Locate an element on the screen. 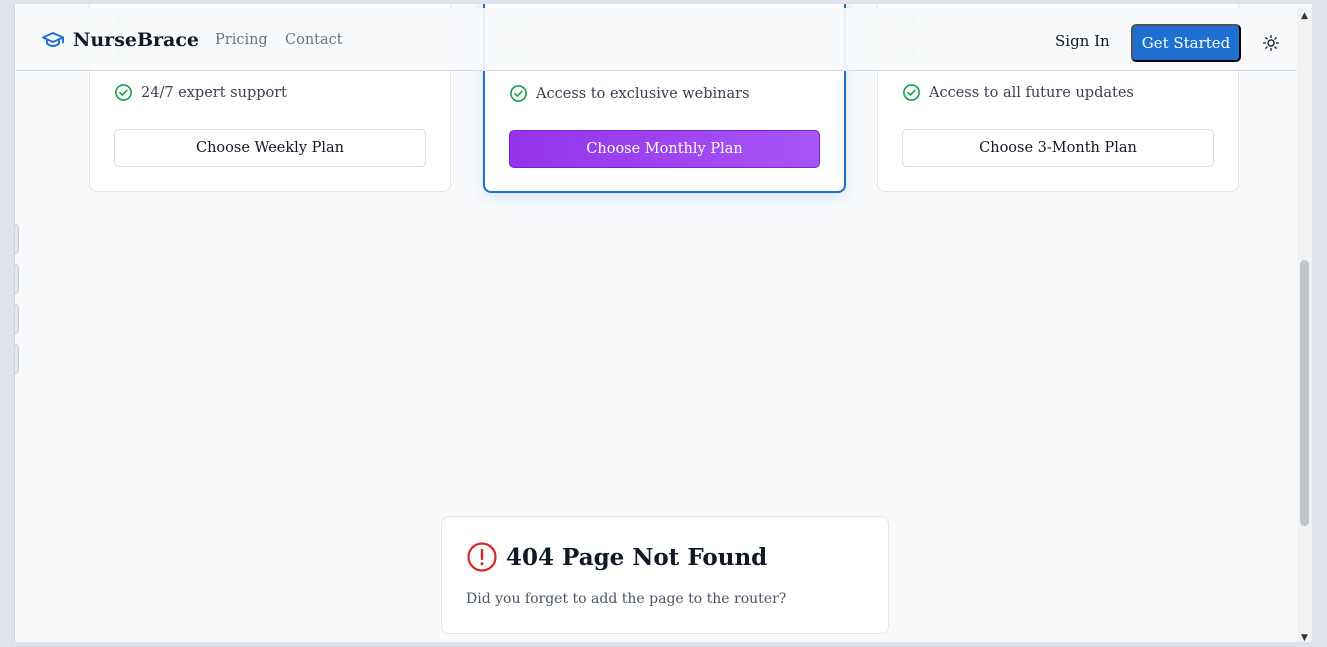 This screenshot has width=1327, height=647. plan-feature: Access to exclusive webinars is located at coordinates (629, 93).